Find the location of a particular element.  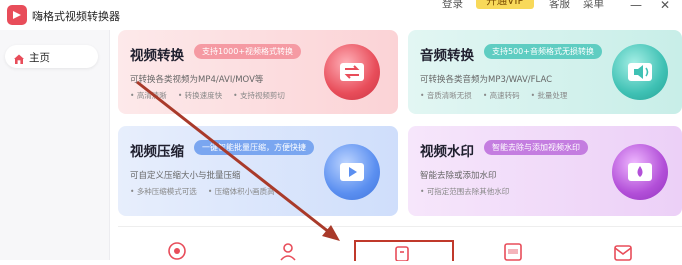

card-features: 音质清晰无损 高速转码 批量处理 is located at coordinates (499, 95).